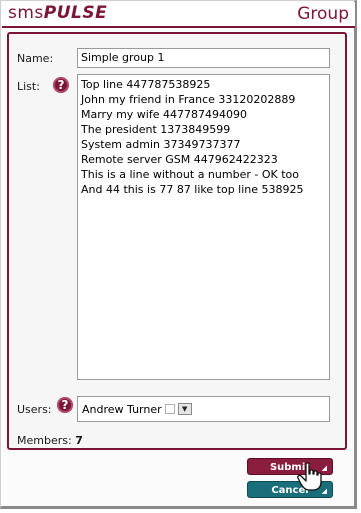  What do you see at coordinates (169, 409) in the screenshot?
I see `user-remove-box` at bounding box center [169, 409].